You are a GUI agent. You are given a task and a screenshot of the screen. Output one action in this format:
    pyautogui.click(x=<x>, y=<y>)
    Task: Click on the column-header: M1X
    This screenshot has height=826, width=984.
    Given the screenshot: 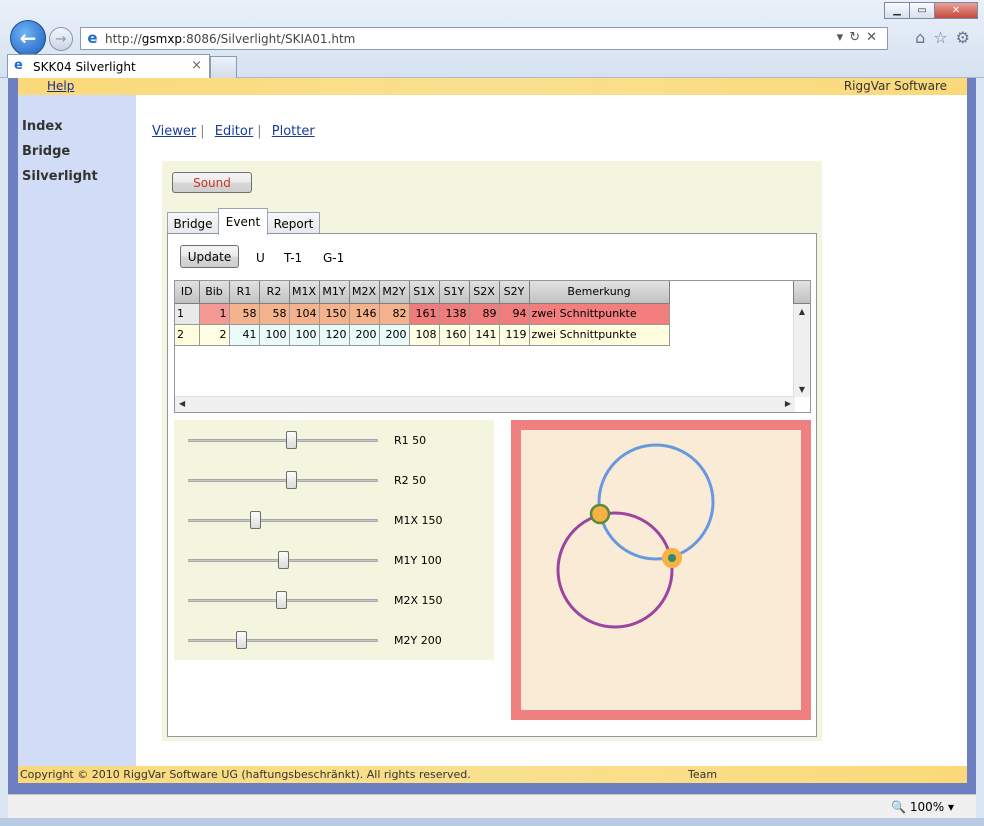 What is the action you would take?
    pyautogui.click(x=304, y=292)
    